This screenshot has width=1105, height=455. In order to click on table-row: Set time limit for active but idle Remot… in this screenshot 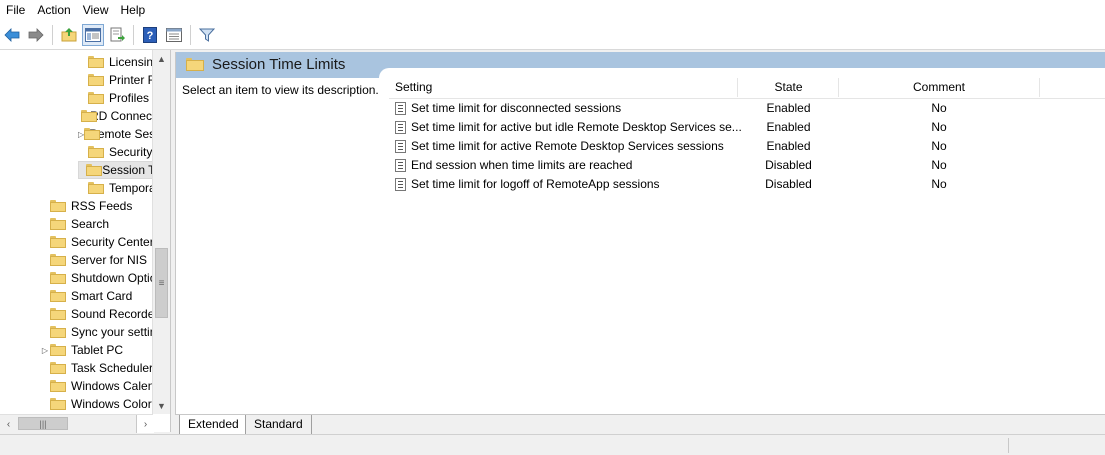, I will do `click(747, 127)`.